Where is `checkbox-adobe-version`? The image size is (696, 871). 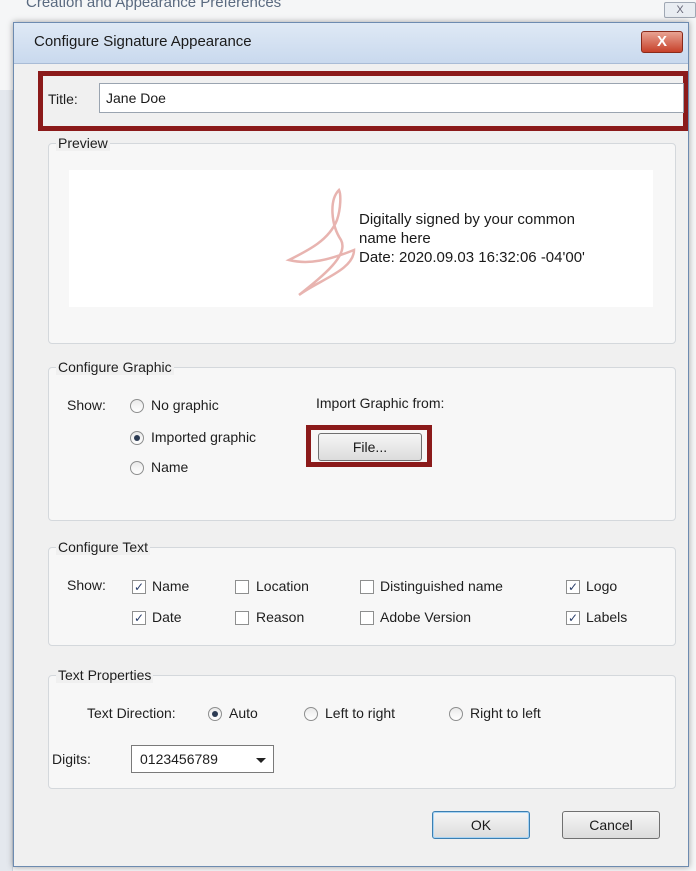 checkbox-adobe-version is located at coordinates (367, 618).